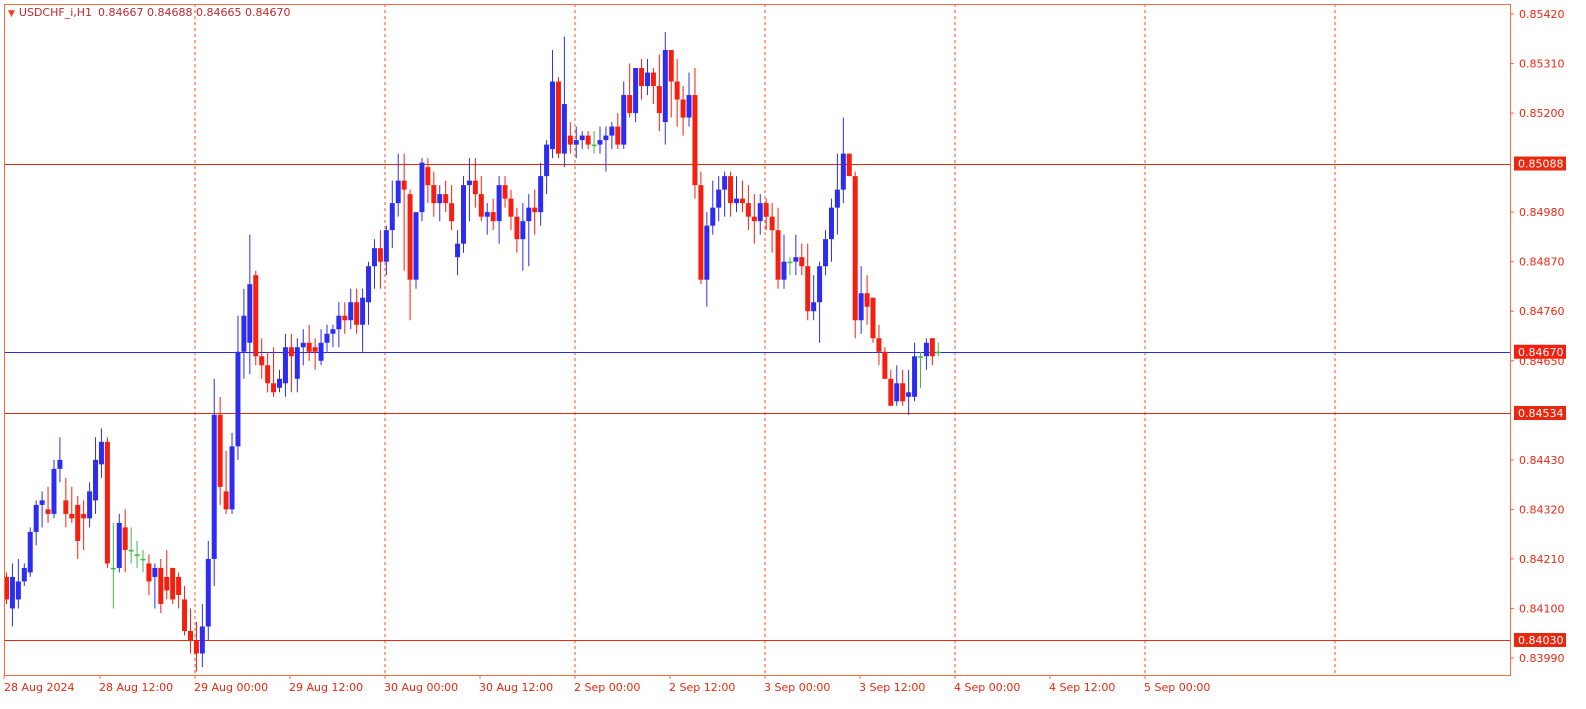  I want to click on time-tick-label: 29 Aug 12:00, so click(326, 687).